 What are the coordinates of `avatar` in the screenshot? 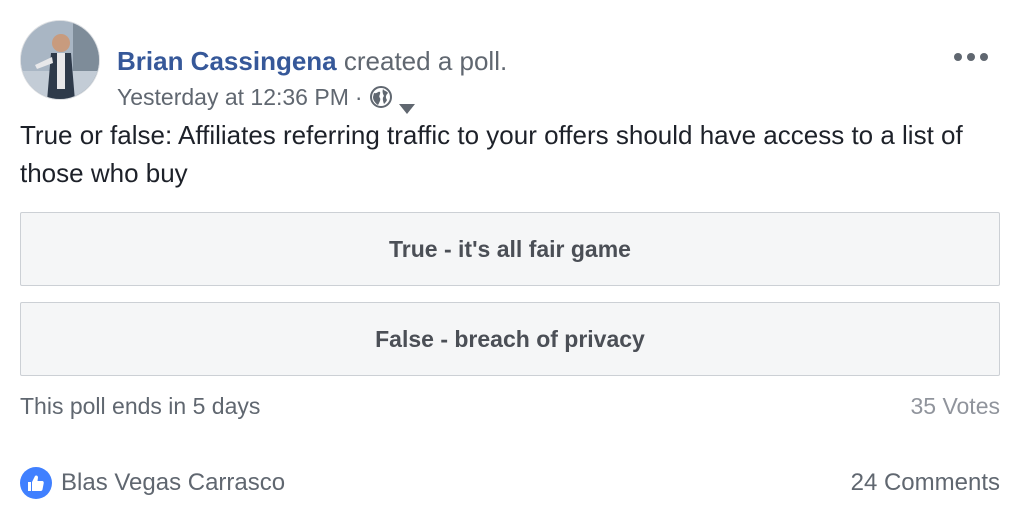 It's located at (60, 60).